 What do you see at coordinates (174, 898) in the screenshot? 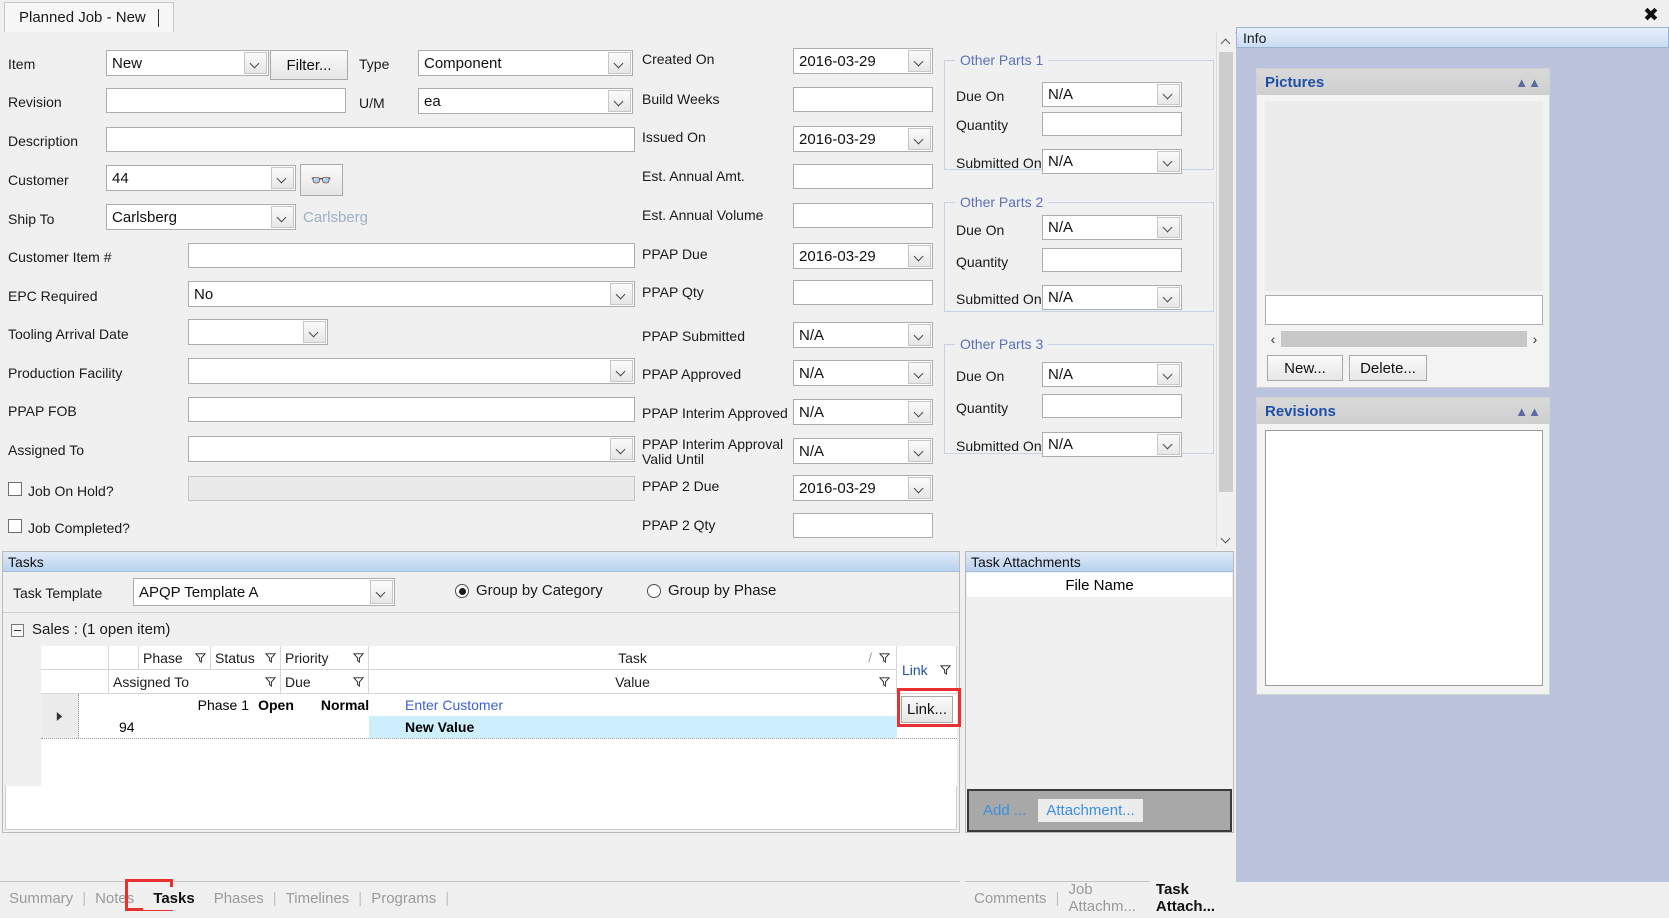
I see `tab-tasks: Tasks` at bounding box center [174, 898].